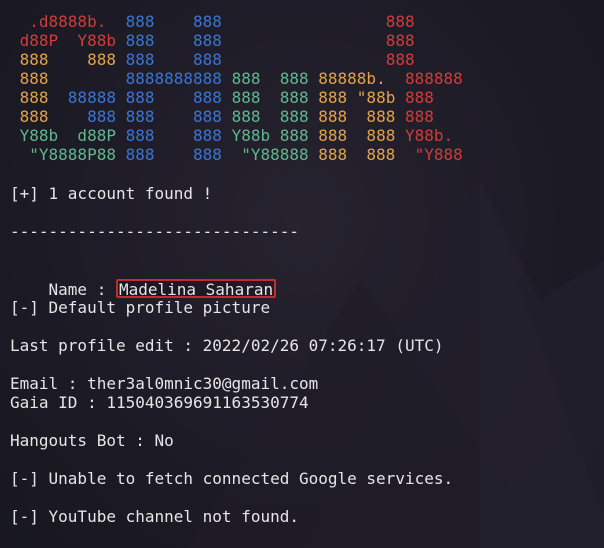  Describe the element at coordinates (92, 440) in the screenshot. I see `hangouts-bot-line: Hangouts Bot : No` at that location.